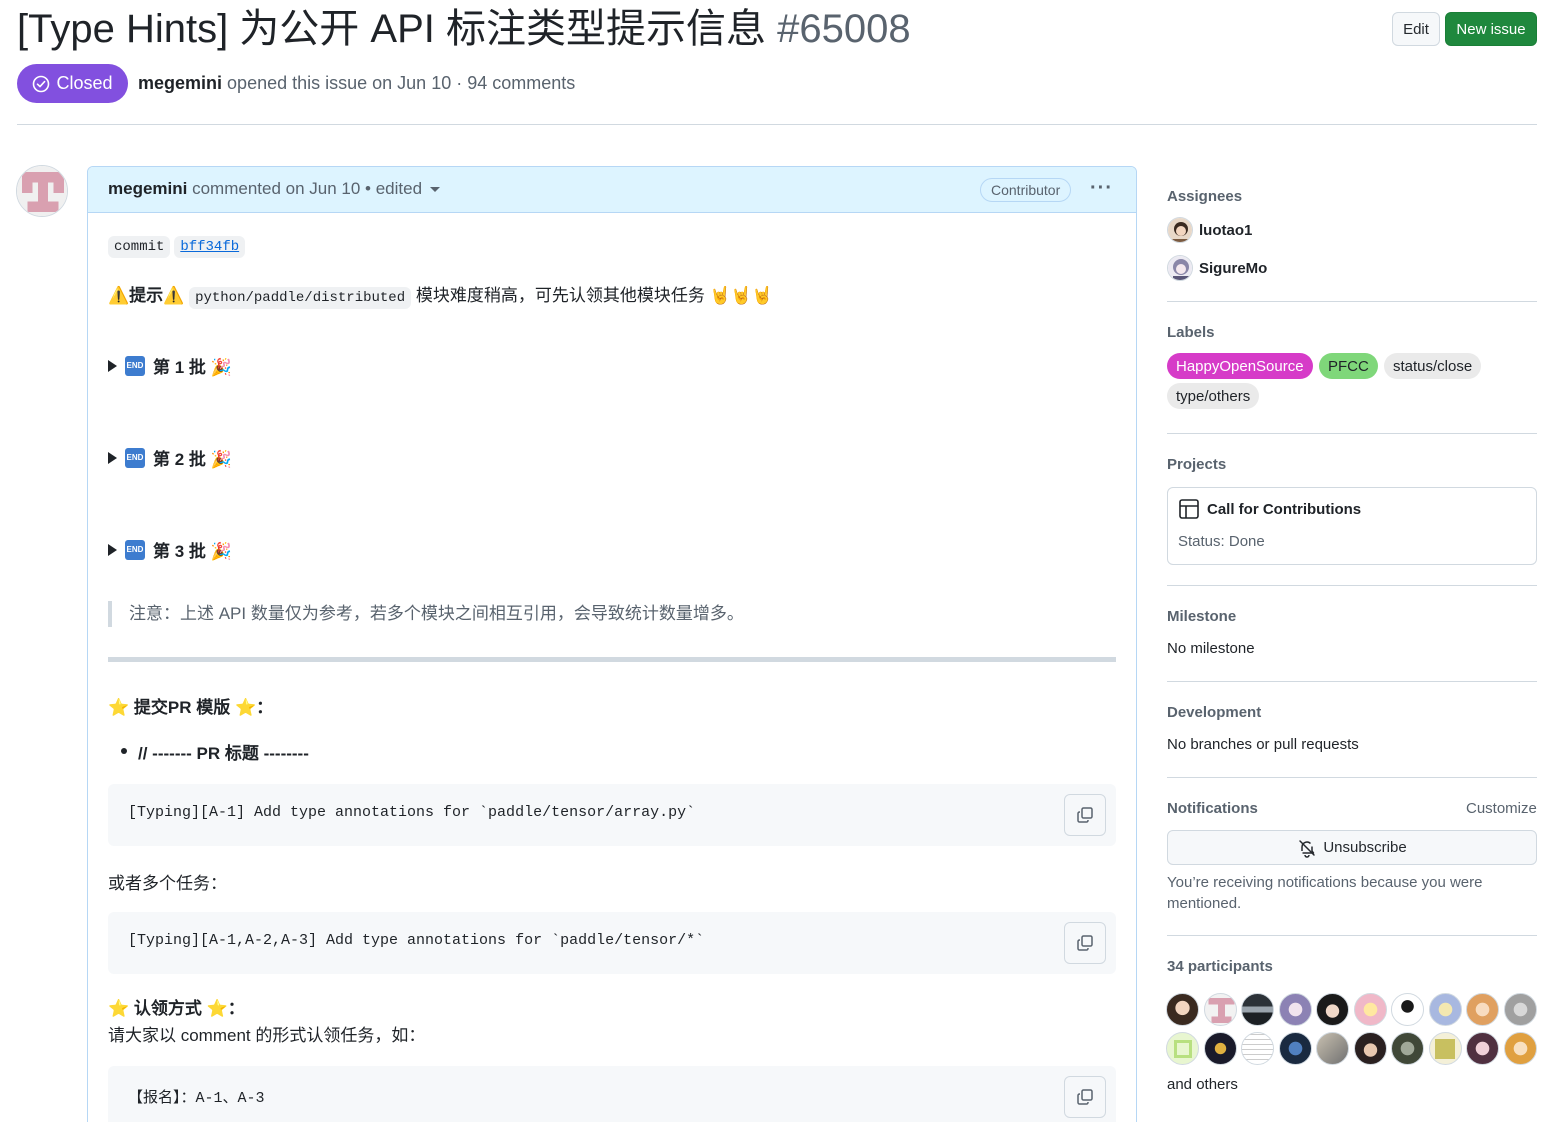  Describe the element at coordinates (124, 751) in the screenshot. I see `bullet-dot` at that location.